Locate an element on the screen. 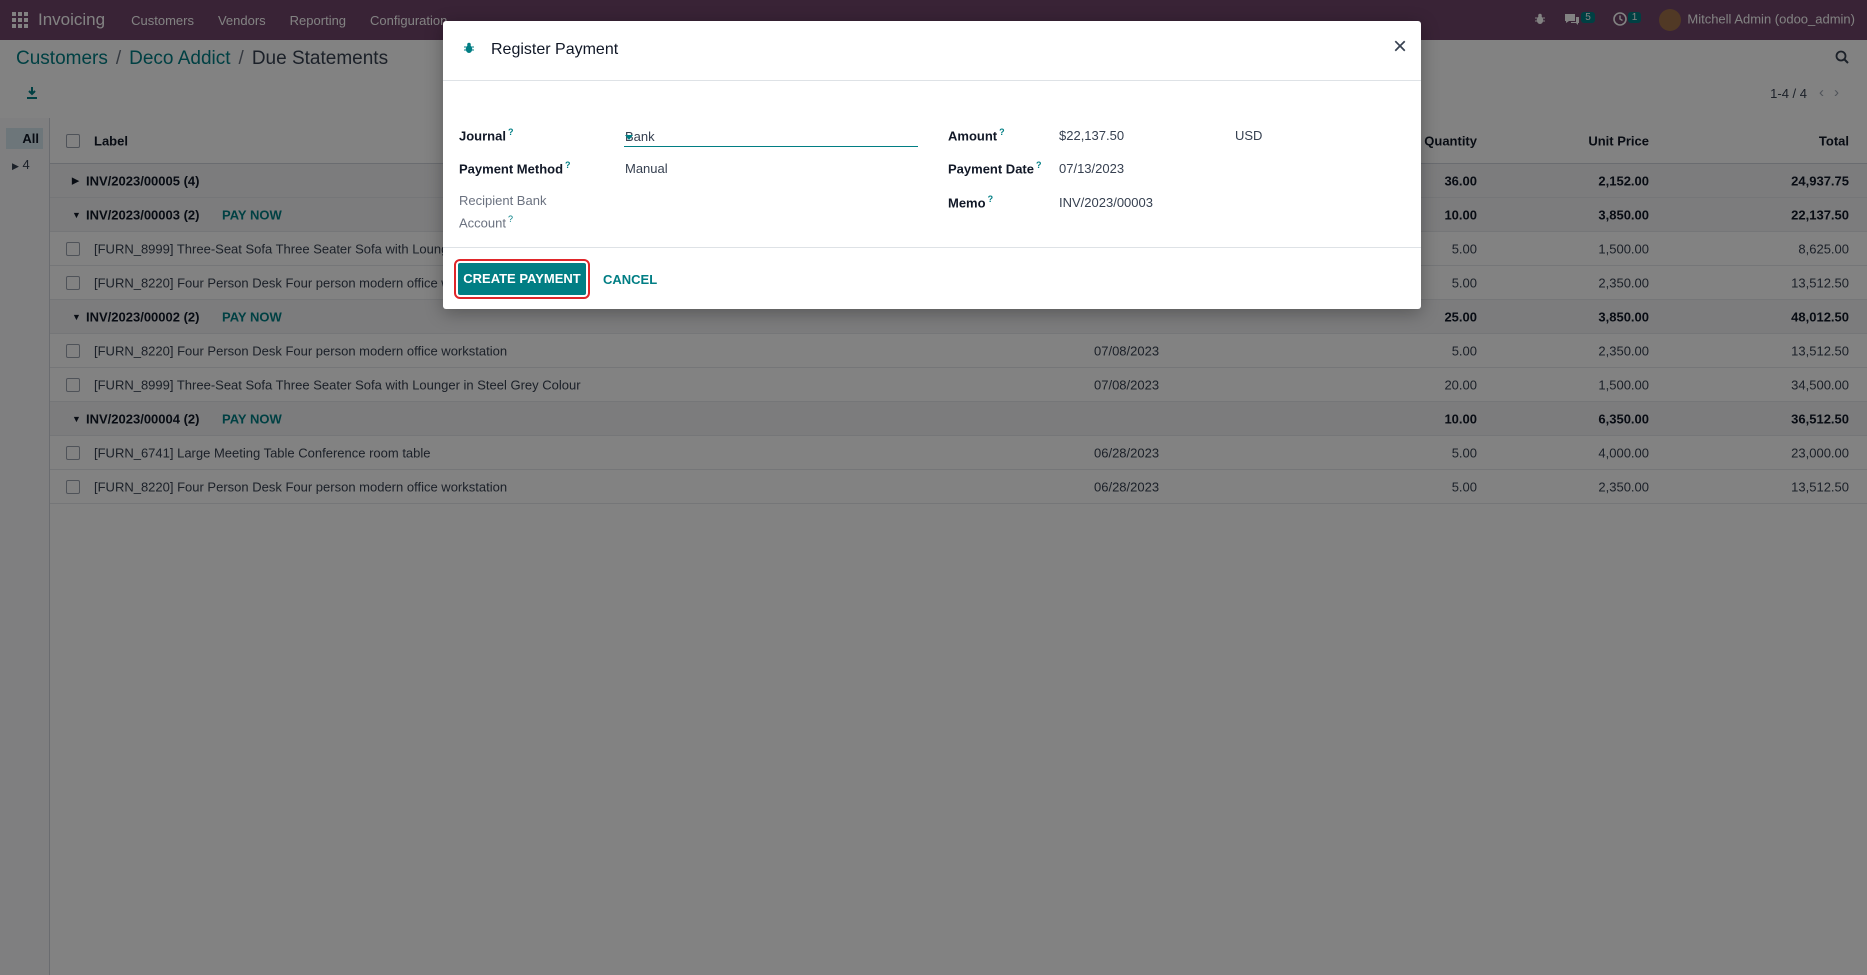  bug-icon is located at coordinates (469, 49).